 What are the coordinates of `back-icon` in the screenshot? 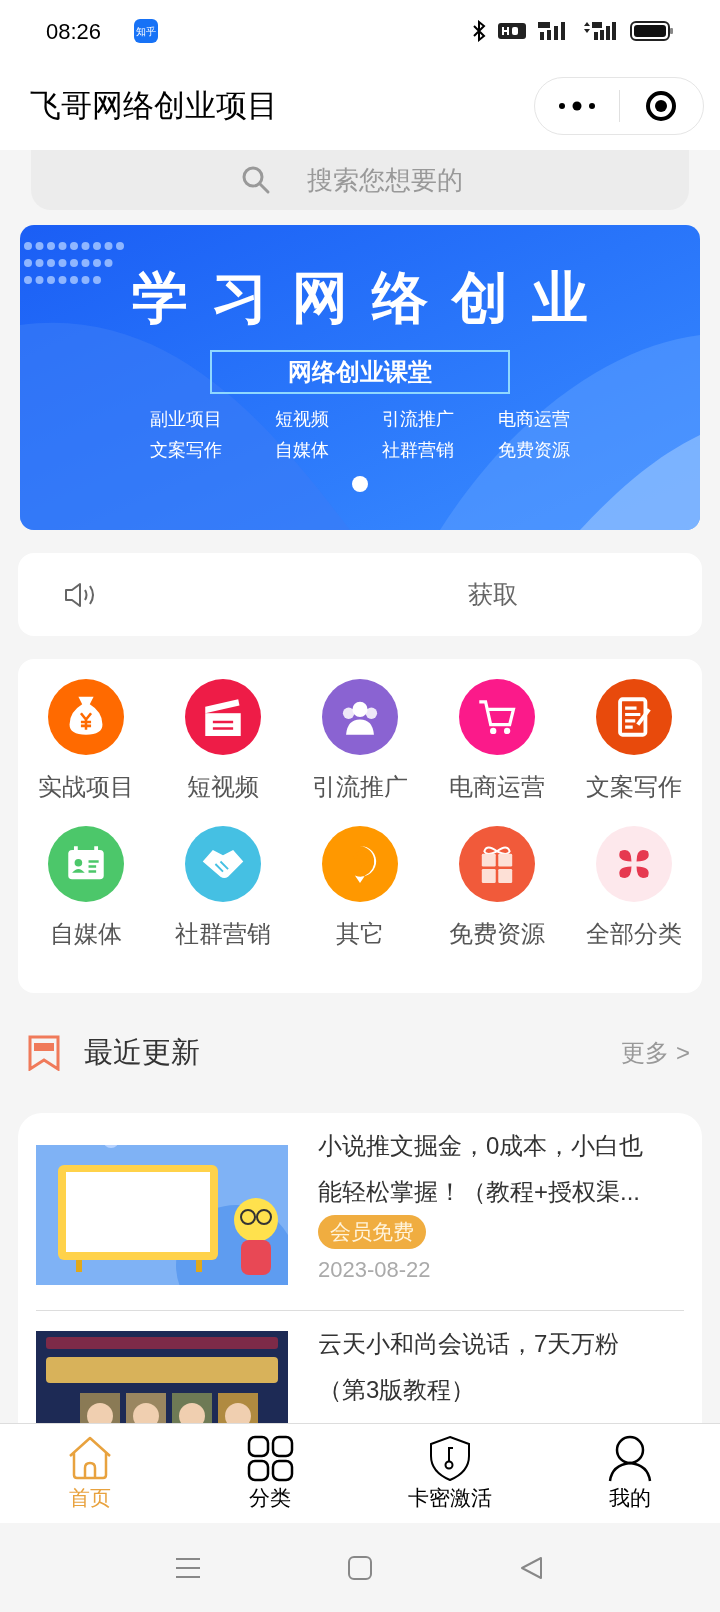 It's located at (532, 1567).